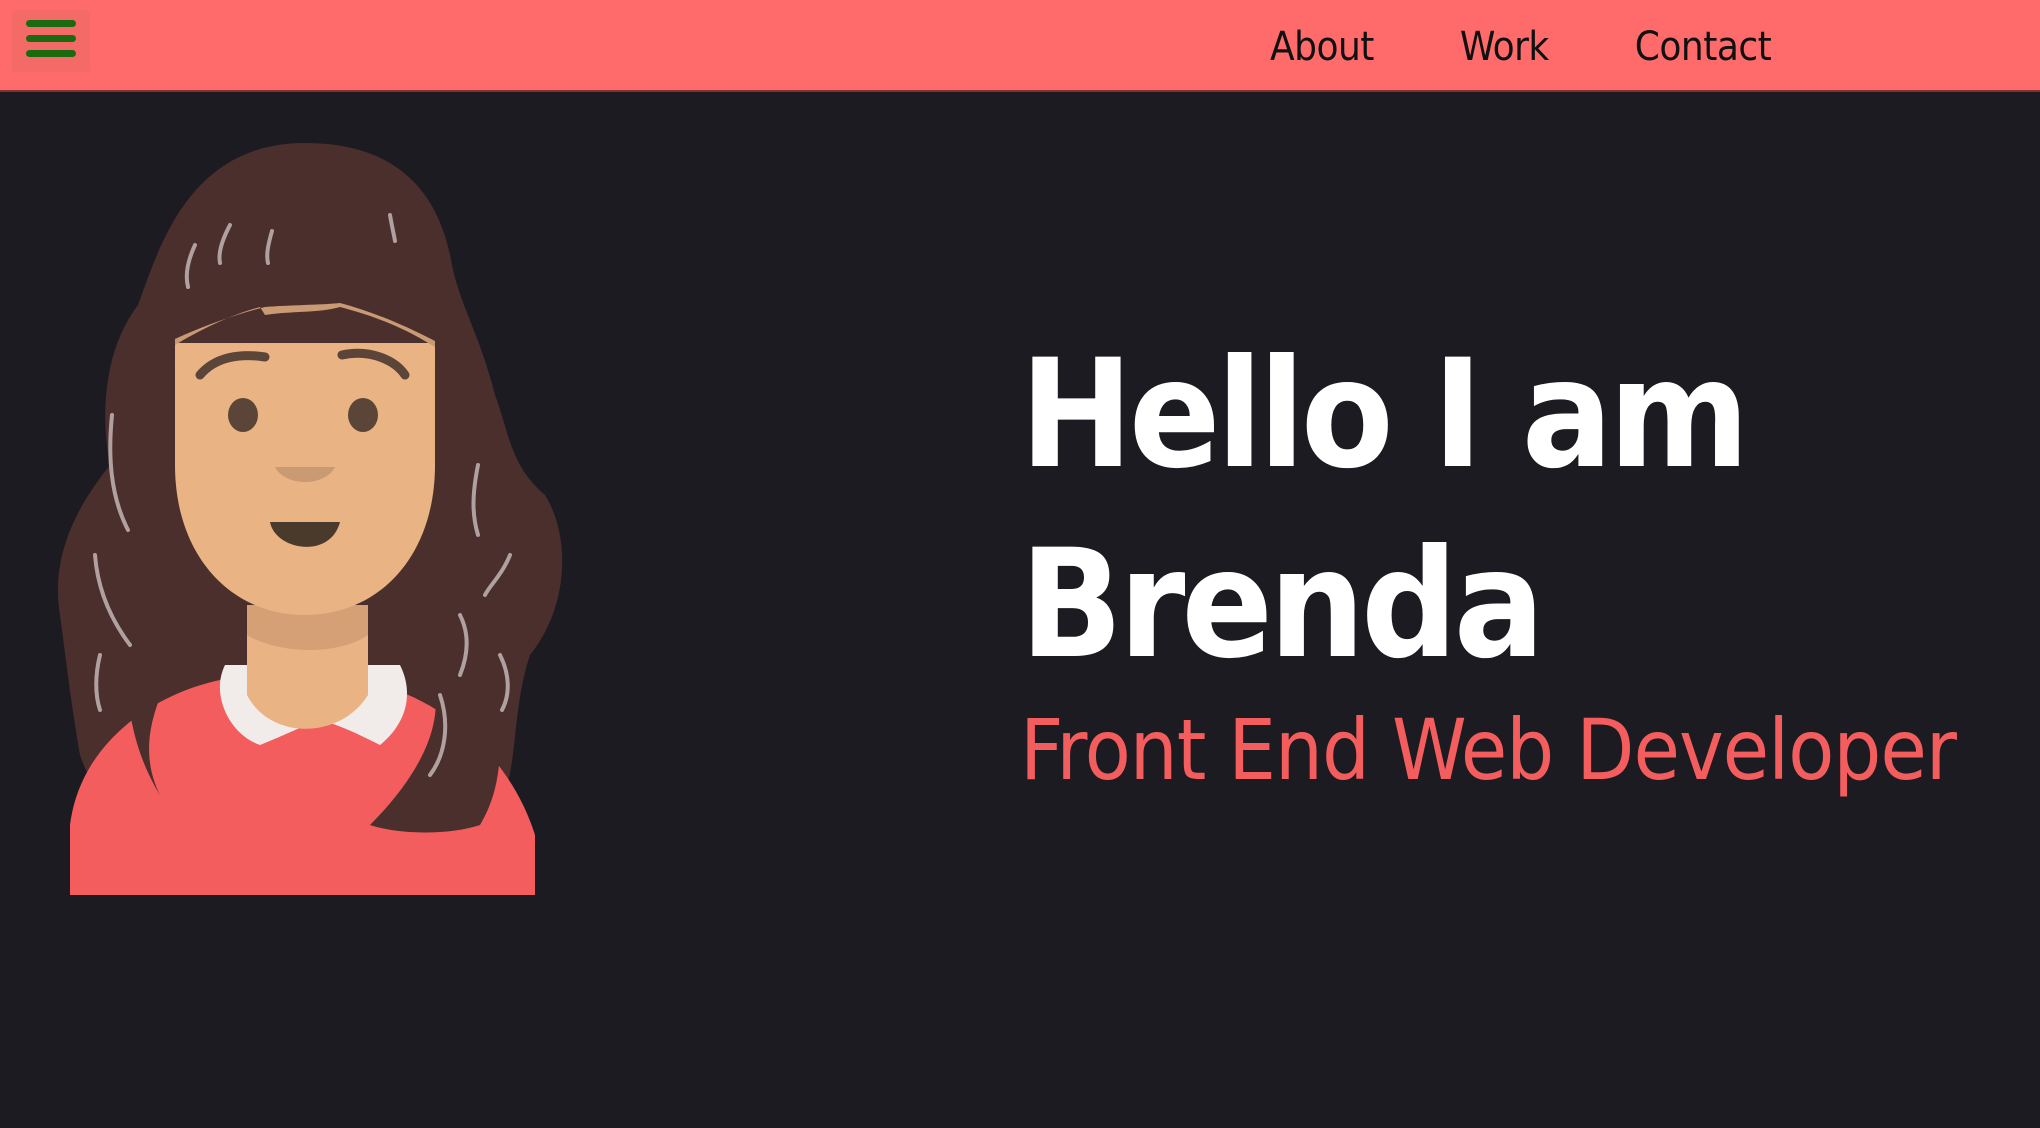  What do you see at coordinates (1282, 605) in the screenshot?
I see `hero-title-line2: Brenda` at bounding box center [1282, 605].